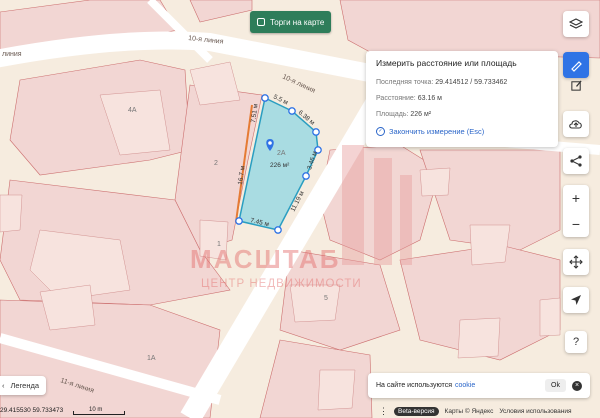 This screenshot has width=600, height=418. What do you see at coordinates (577, 385) in the screenshot?
I see `close-icon: ×` at bounding box center [577, 385].